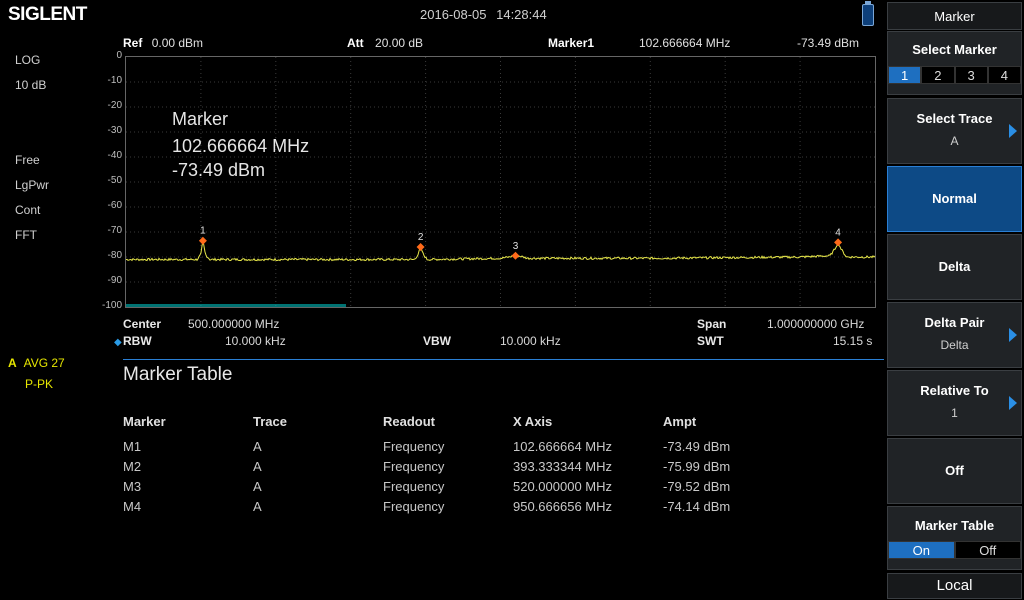 The image size is (1024, 600). I want to click on delta-pair-value: Delta, so click(954, 345).